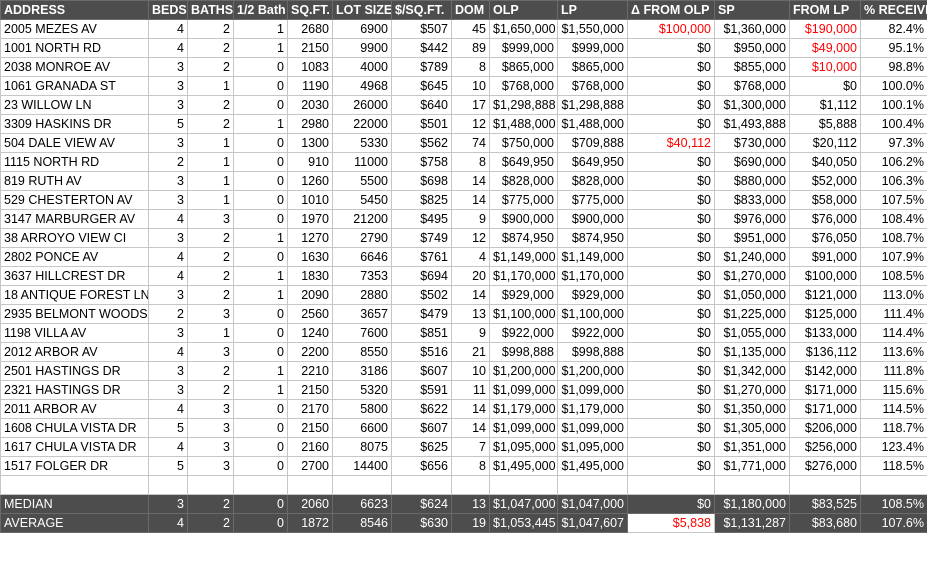  What do you see at coordinates (470, 10) in the screenshot?
I see `col-header-dom: DOM` at bounding box center [470, 10].